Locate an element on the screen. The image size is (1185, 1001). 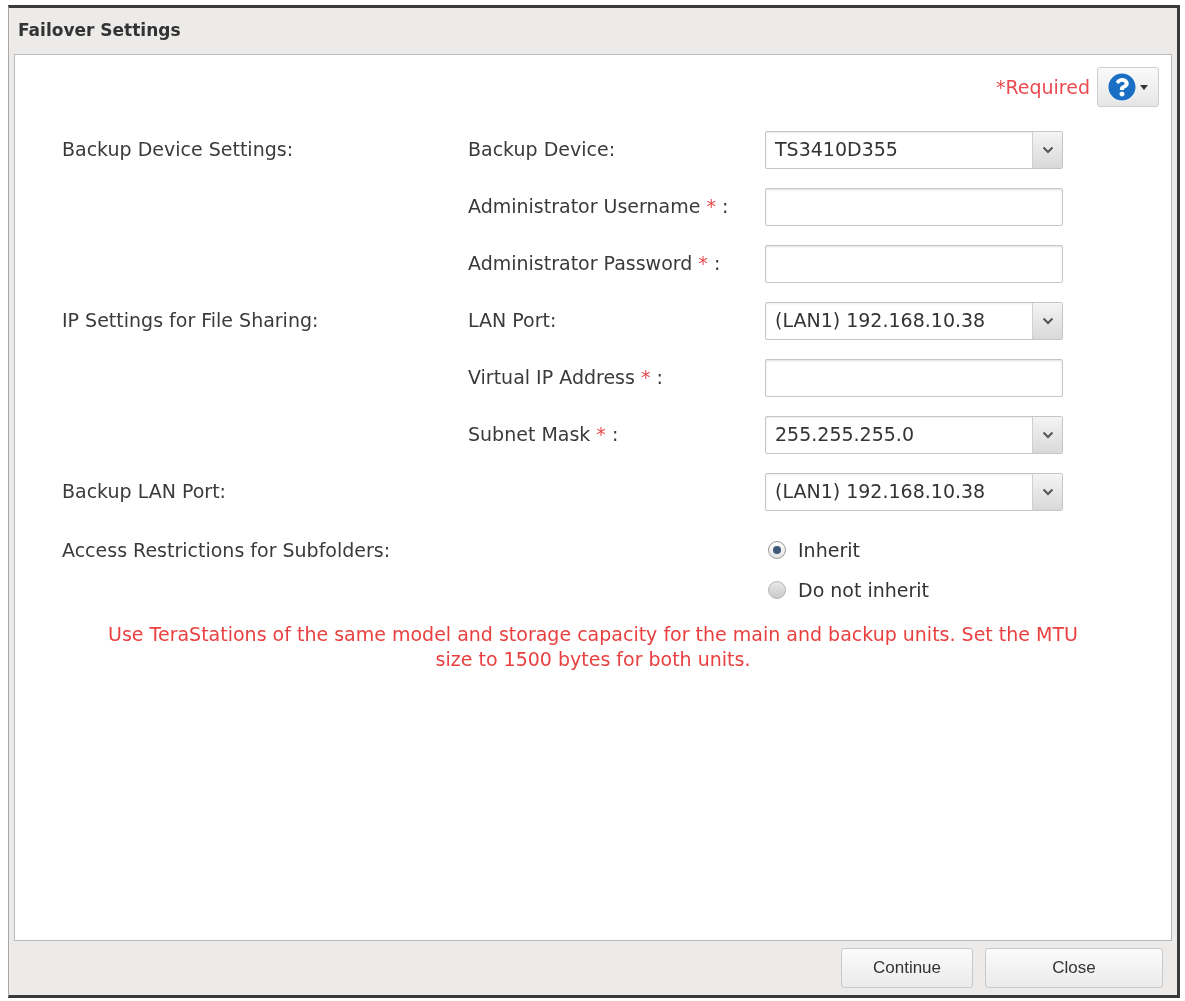
dropdown: TS3410D355 is located at coordinates (914, 149).